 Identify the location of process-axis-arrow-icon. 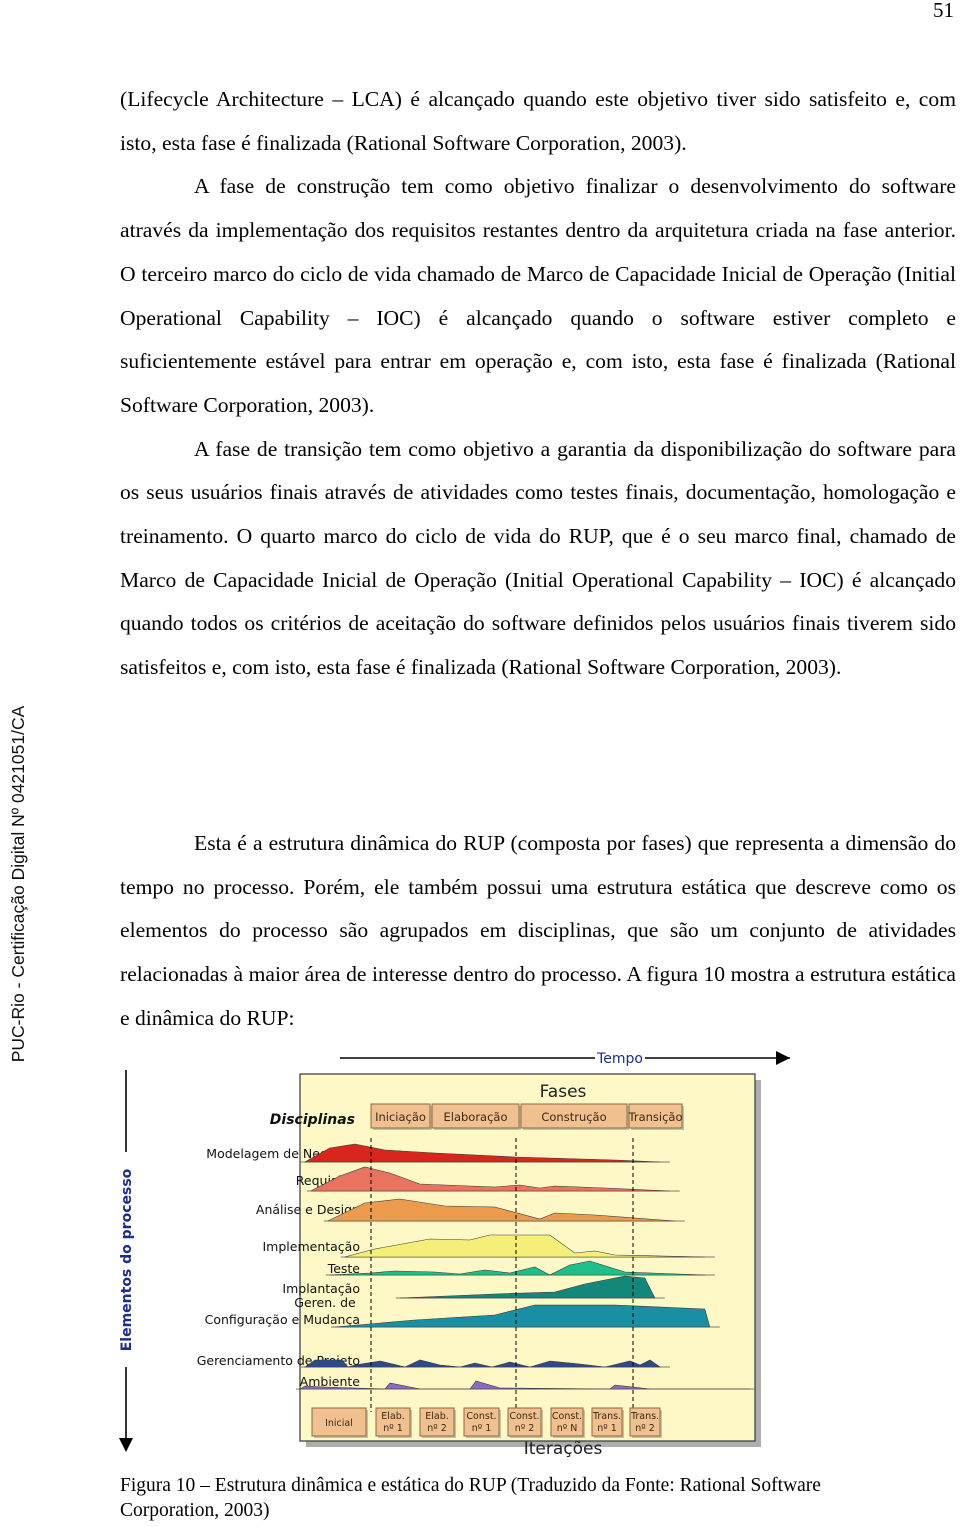
(126, 1445).